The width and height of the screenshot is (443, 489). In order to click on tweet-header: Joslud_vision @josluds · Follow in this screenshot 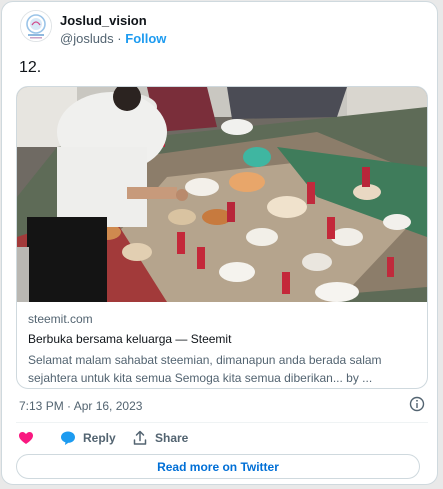, I will do `click(220, 30)`.